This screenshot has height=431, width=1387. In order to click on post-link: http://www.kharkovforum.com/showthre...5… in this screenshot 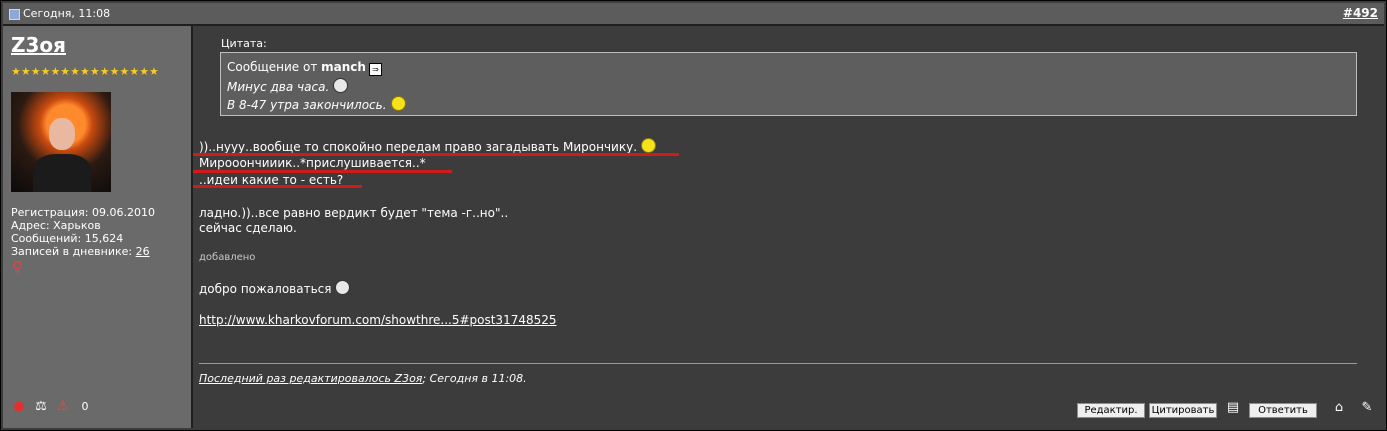, I will do `click(378, 320)`.